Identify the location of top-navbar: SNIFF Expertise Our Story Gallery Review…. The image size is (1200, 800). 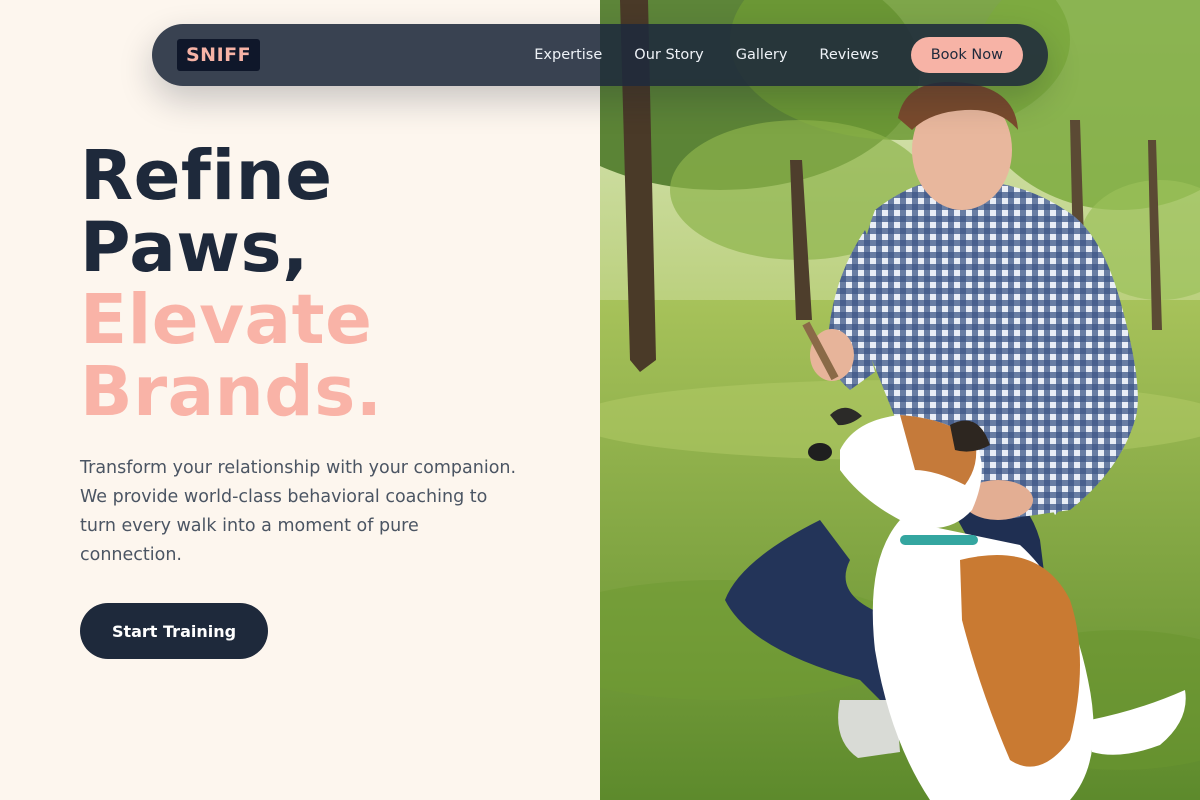
(600, 55).